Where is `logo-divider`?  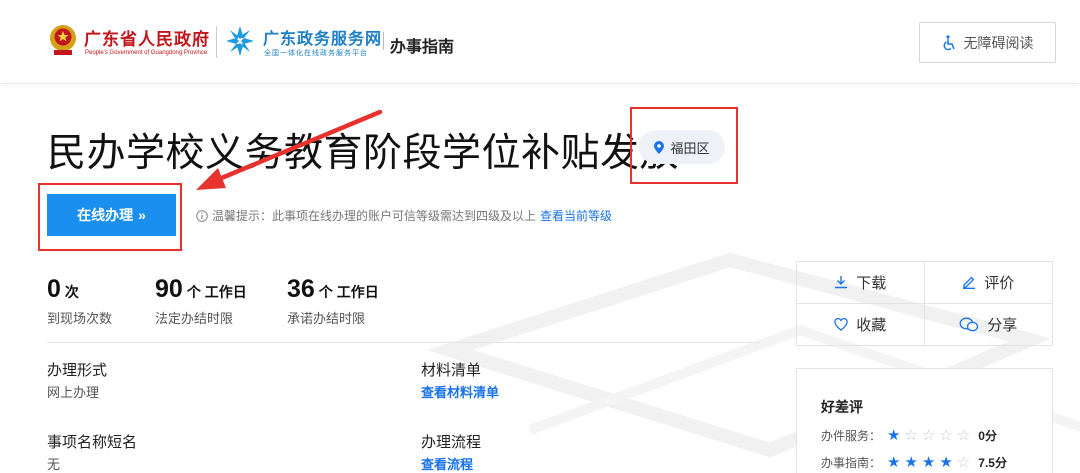
logo-divider is located at coordinates (216, 42).